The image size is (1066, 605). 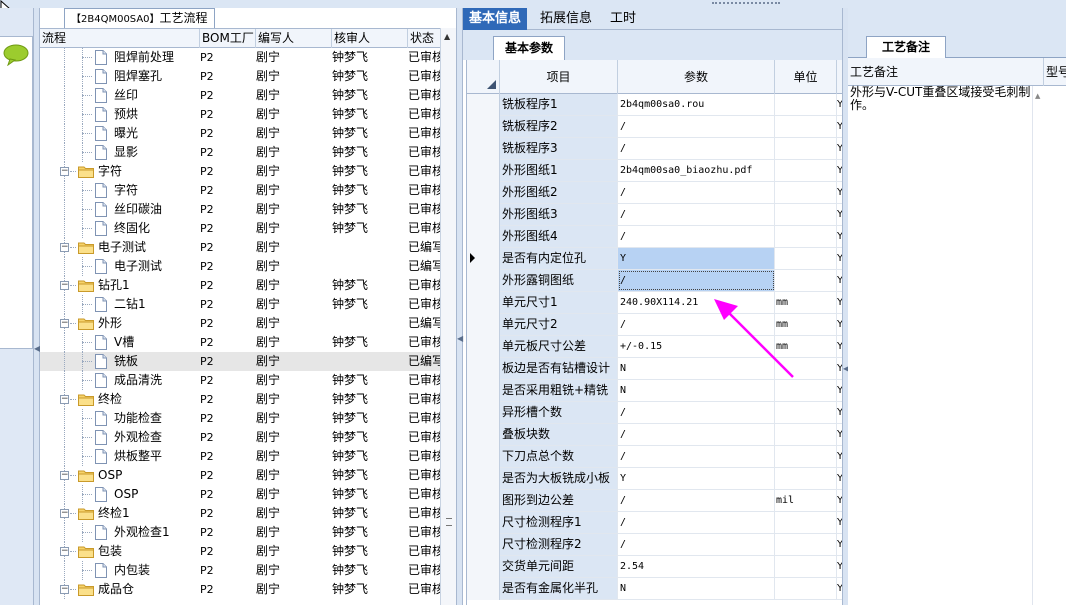 I want to click on param-value-cell: 2b4qm00sa0.rou, so click(x=696, y=104).